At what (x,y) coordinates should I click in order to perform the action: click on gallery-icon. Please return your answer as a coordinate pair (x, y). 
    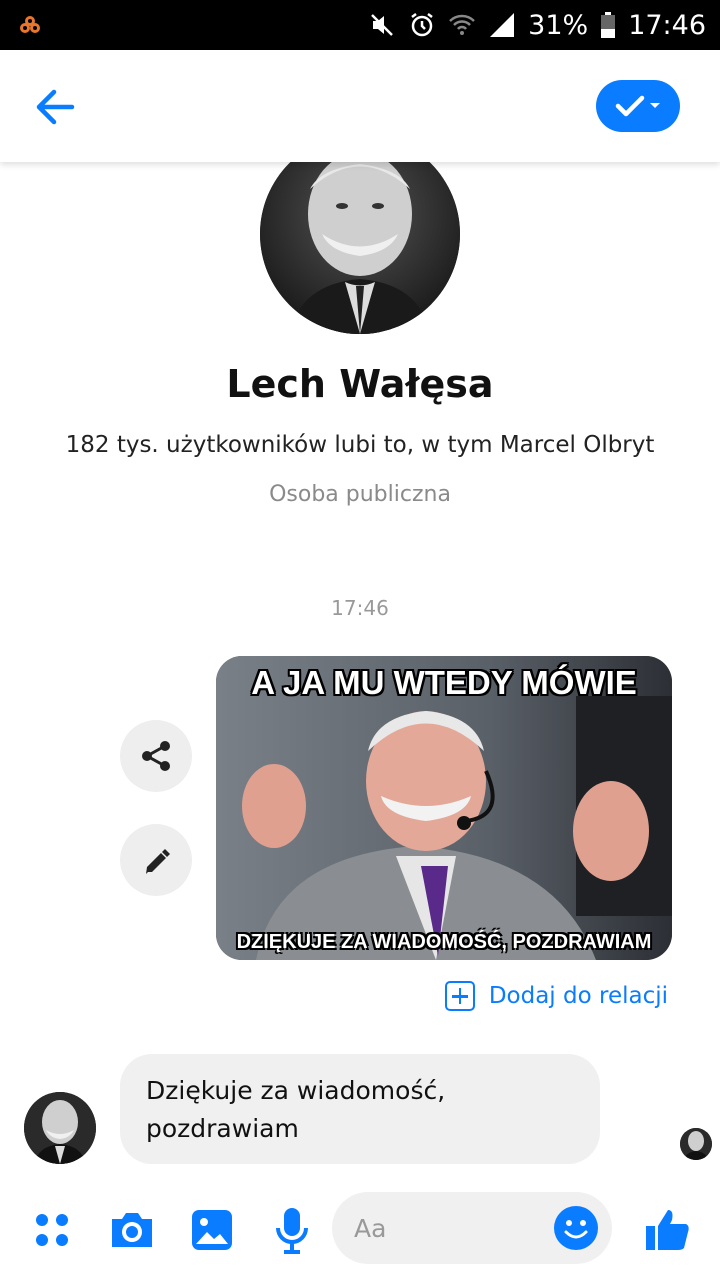
    Looking at the image, I should click on (212, 1230).